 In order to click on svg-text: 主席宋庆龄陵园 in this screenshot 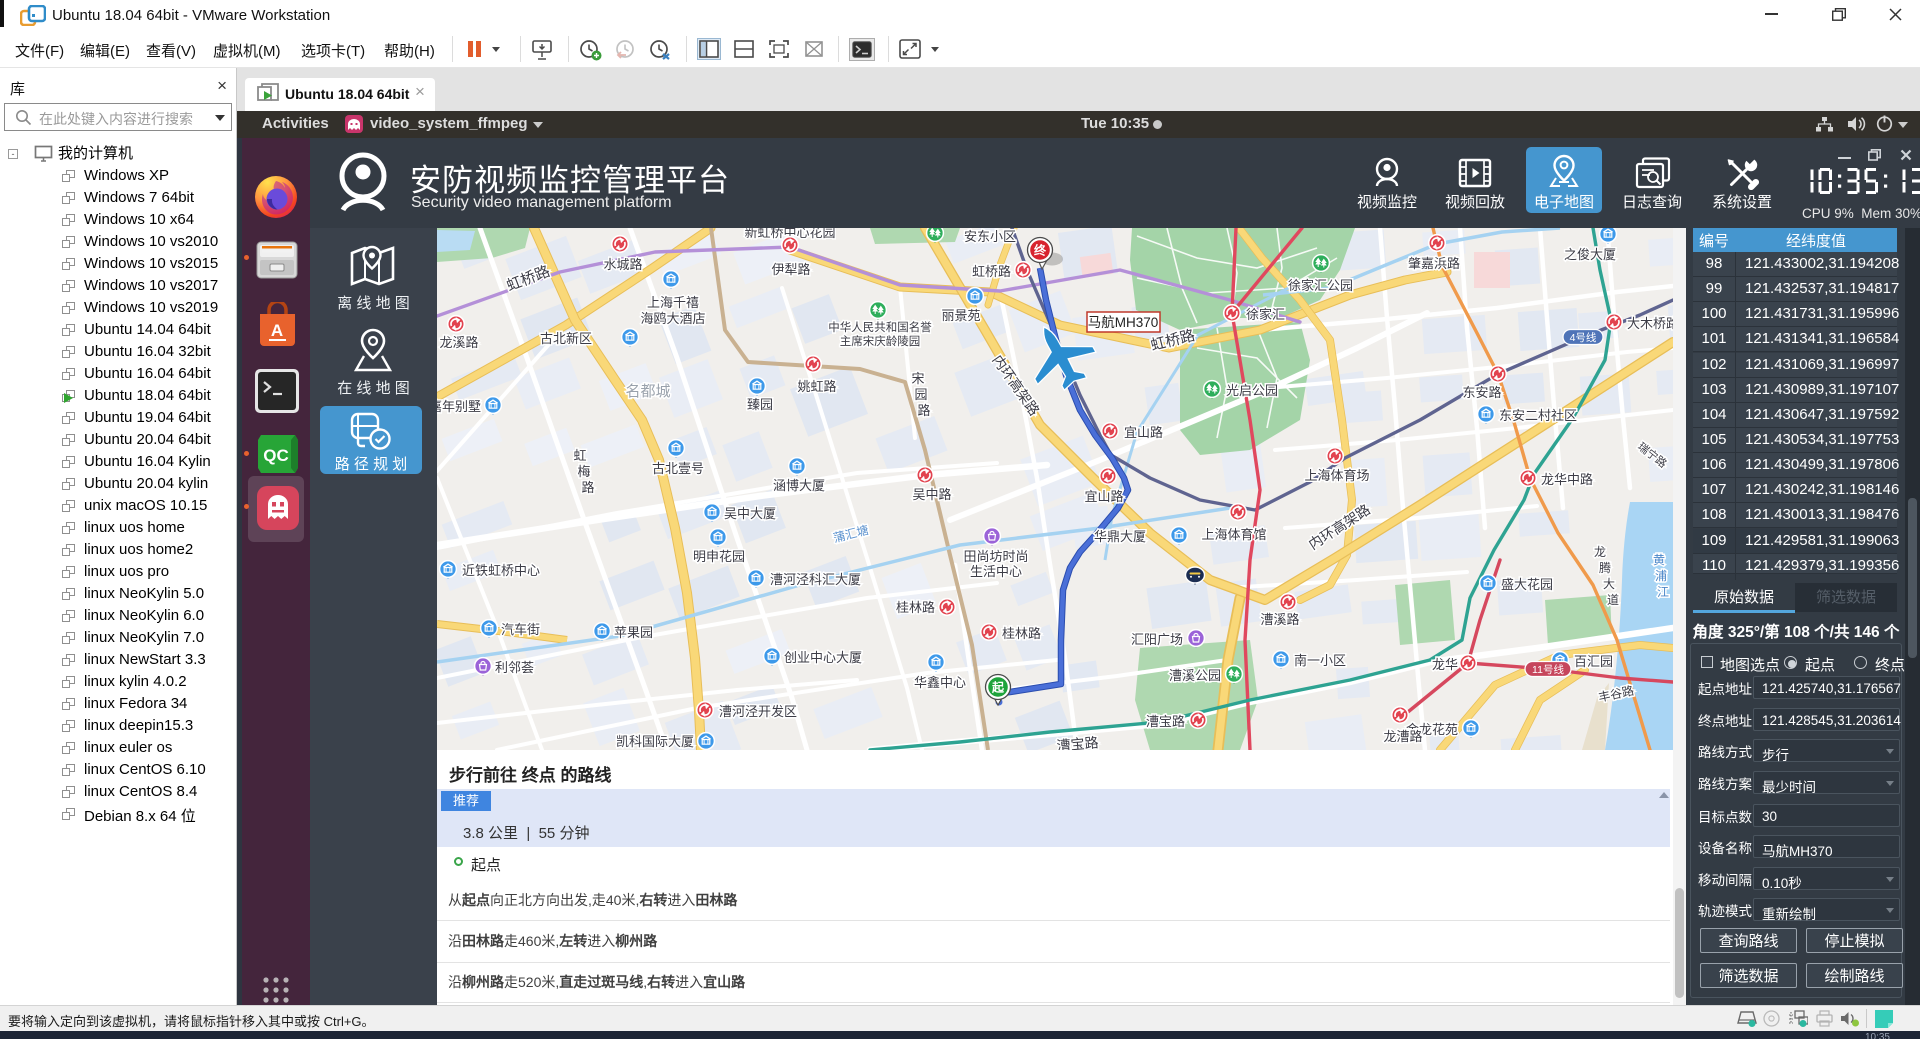, I will do `click(880, 341)`.